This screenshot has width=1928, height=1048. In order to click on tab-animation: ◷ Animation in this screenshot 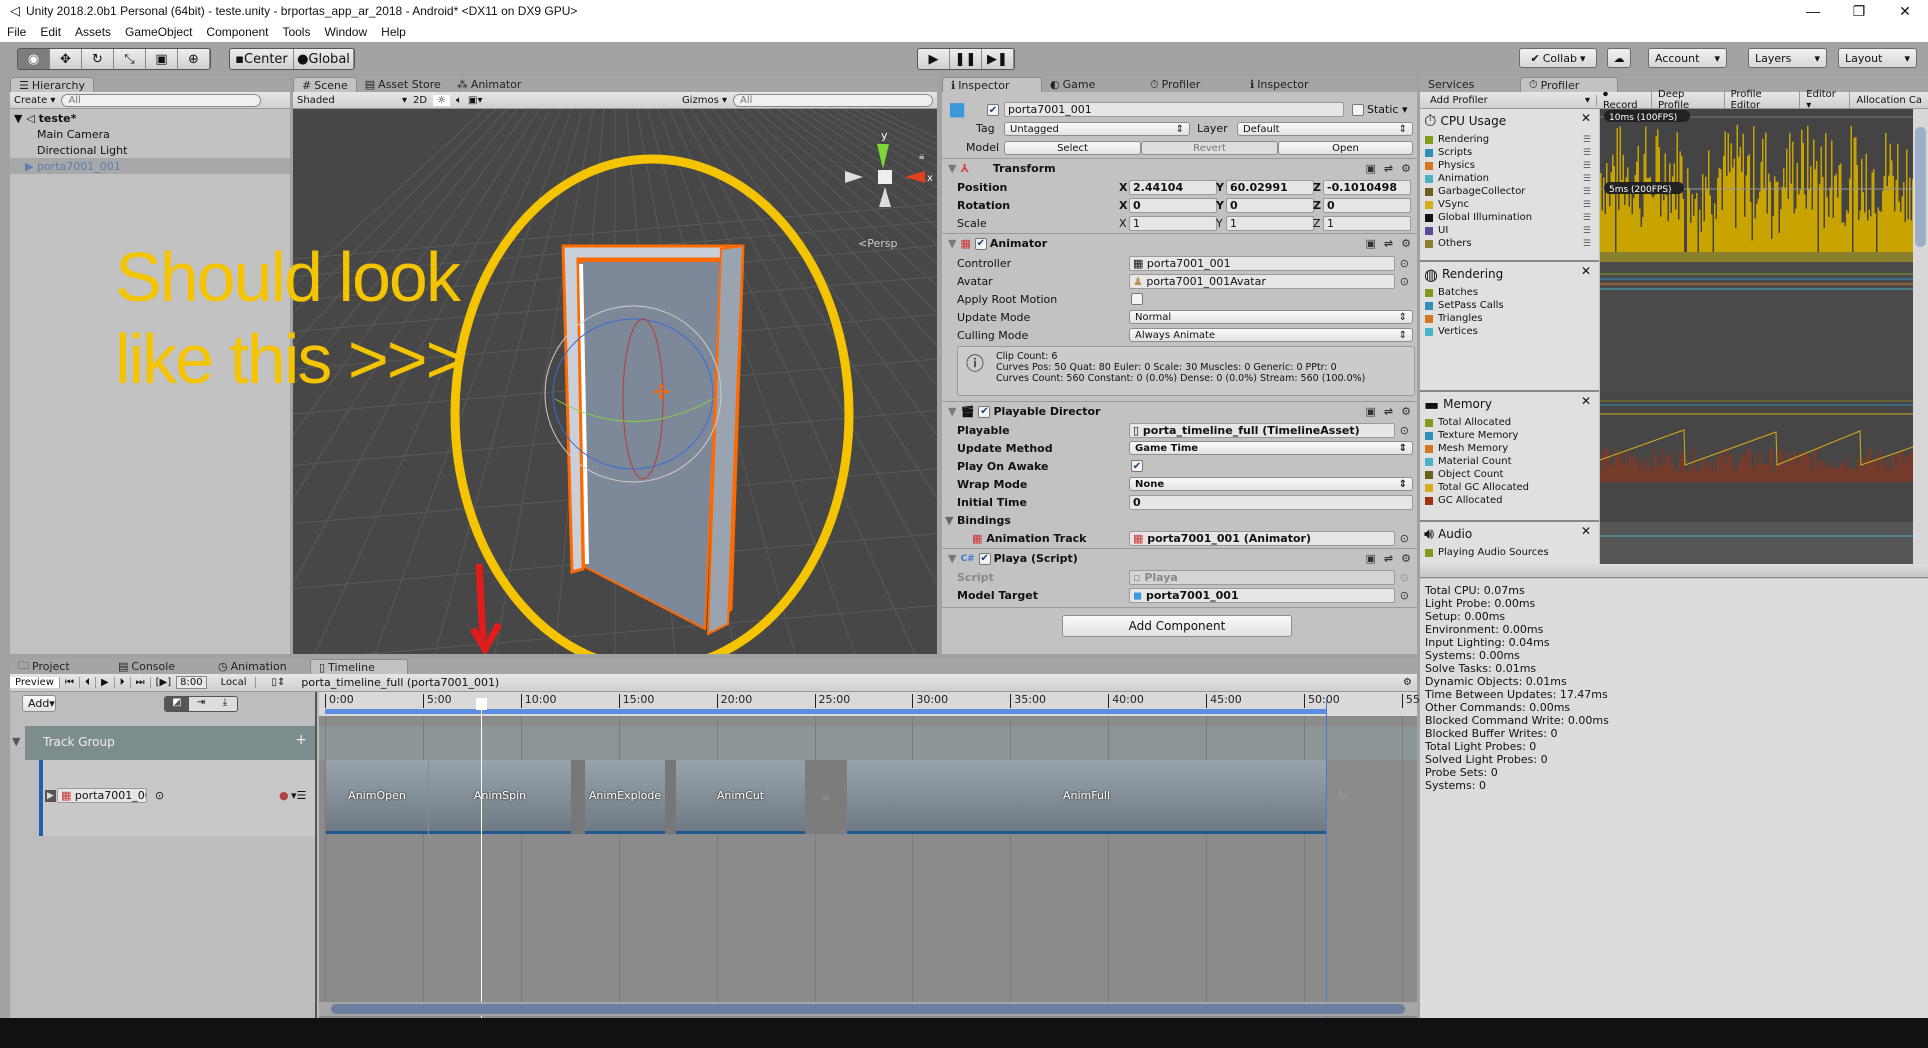, I will do `click(260, 666)`.